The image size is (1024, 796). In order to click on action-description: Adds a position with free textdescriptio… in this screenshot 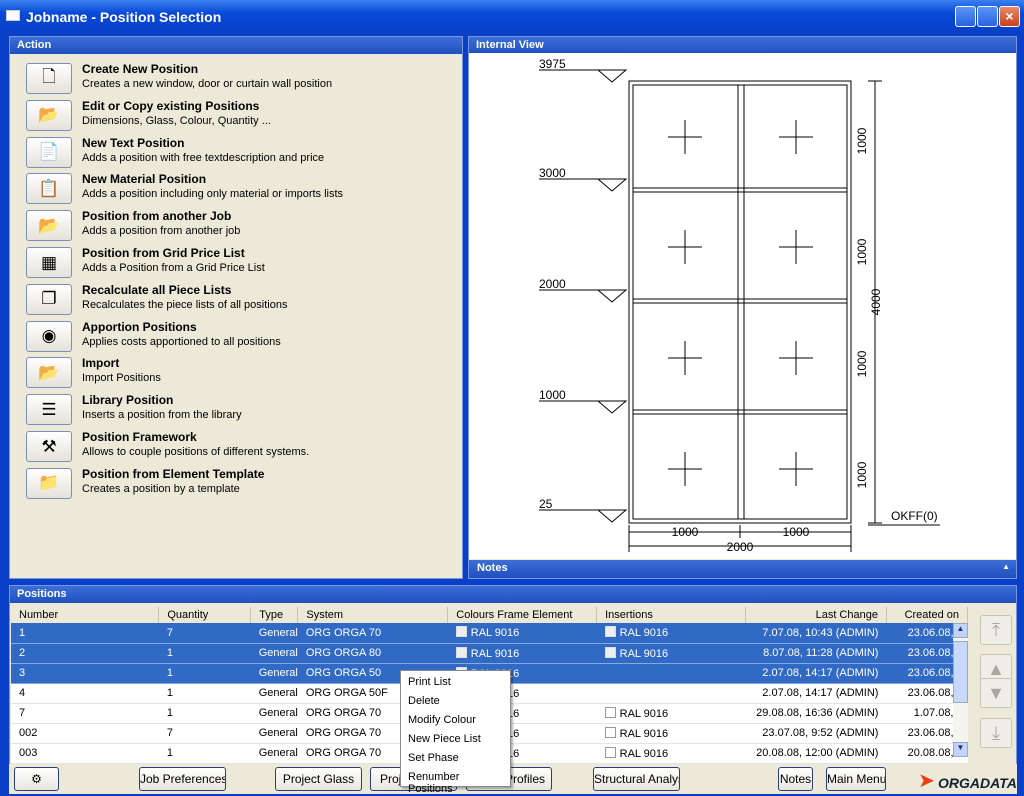, I will do `click(203, 157)`.